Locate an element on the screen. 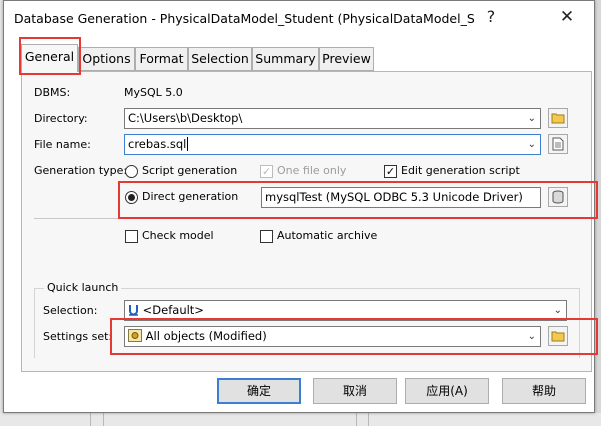  direct-generation-radio is located at coordinates (131, 197).